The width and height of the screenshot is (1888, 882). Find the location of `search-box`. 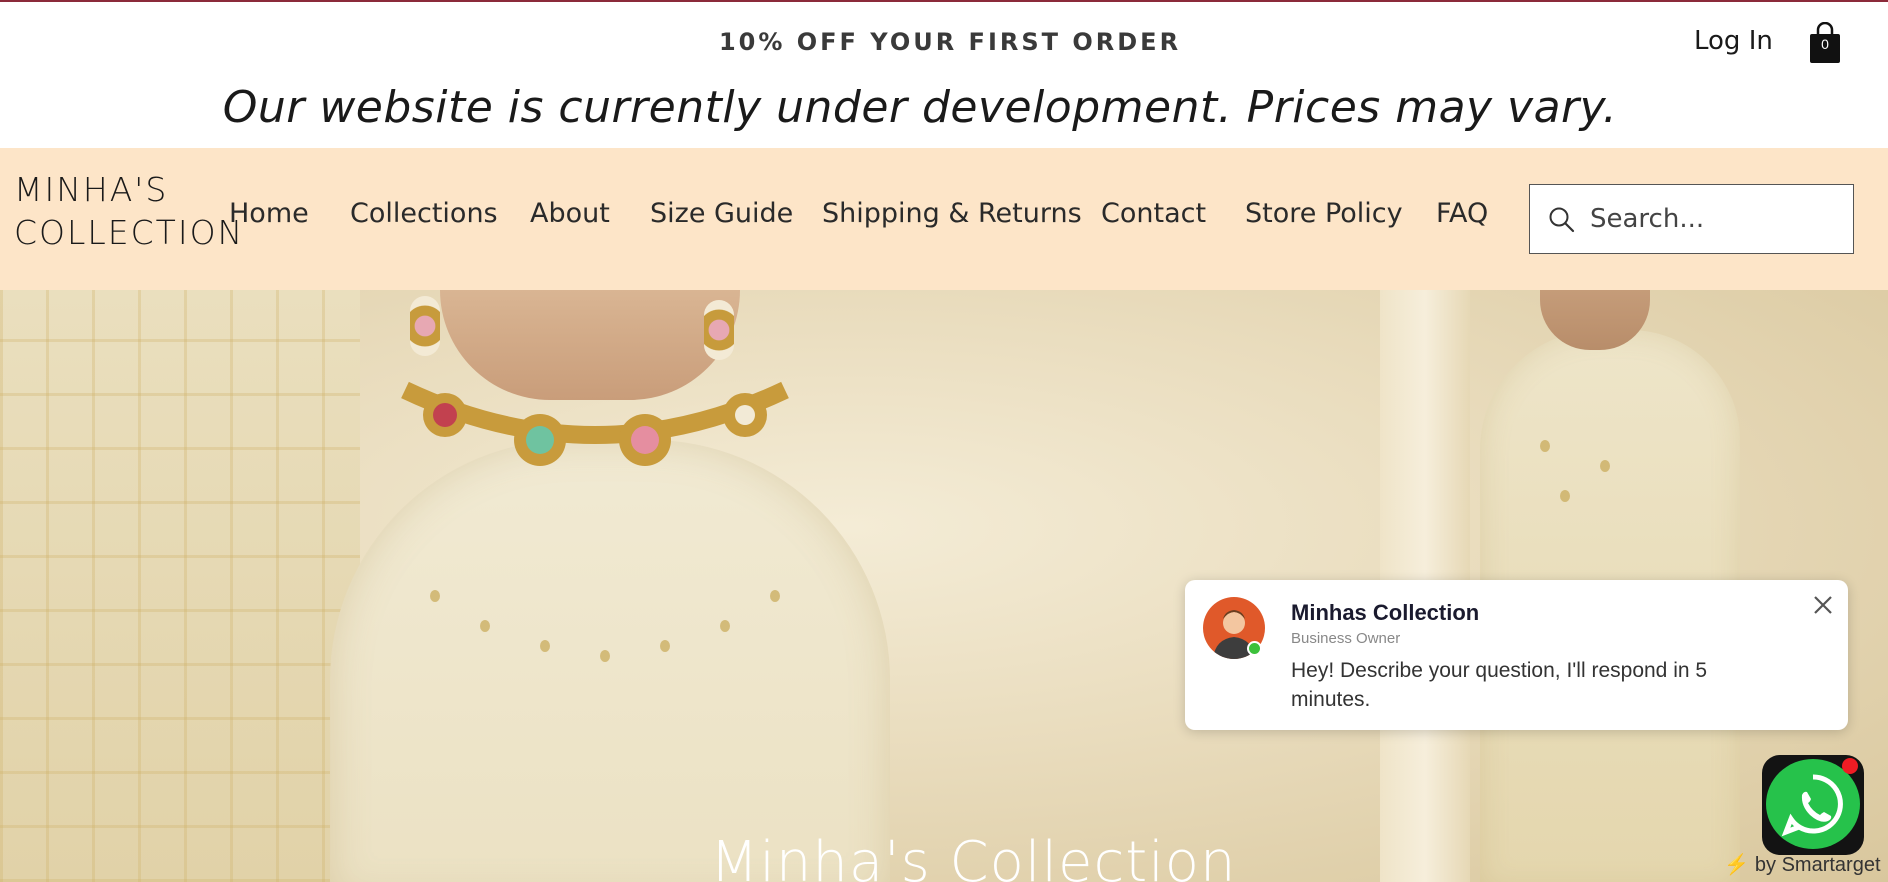

search-box is located at coordinates (1691, 219).